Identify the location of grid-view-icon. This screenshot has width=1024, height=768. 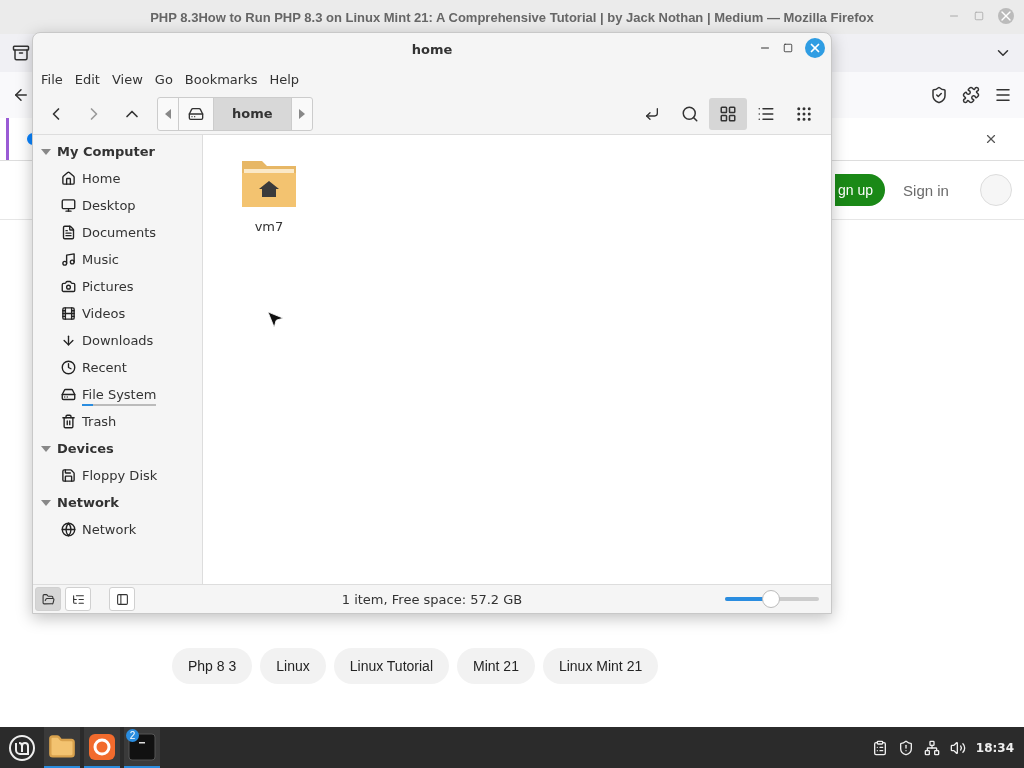
(728, 113).